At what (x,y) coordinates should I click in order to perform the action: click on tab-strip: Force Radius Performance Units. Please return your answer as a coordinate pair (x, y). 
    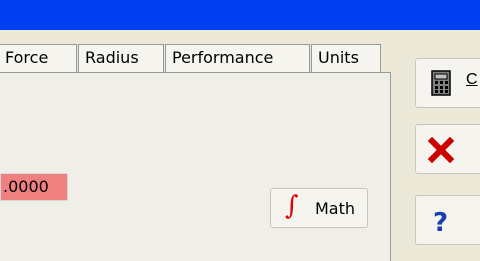
    Looking at the image, I should click on (200, 58).